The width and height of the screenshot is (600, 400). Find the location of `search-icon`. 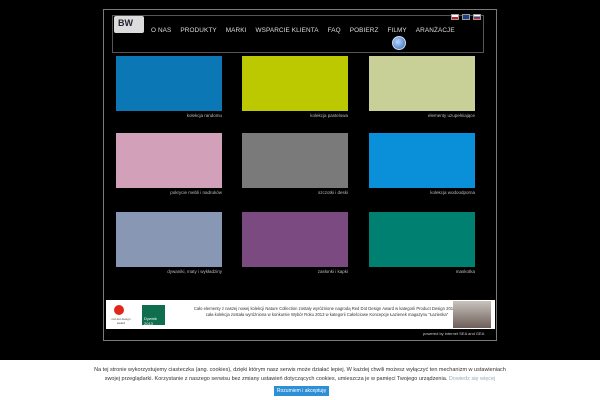

search-icon is located at coordinates (399, 43).